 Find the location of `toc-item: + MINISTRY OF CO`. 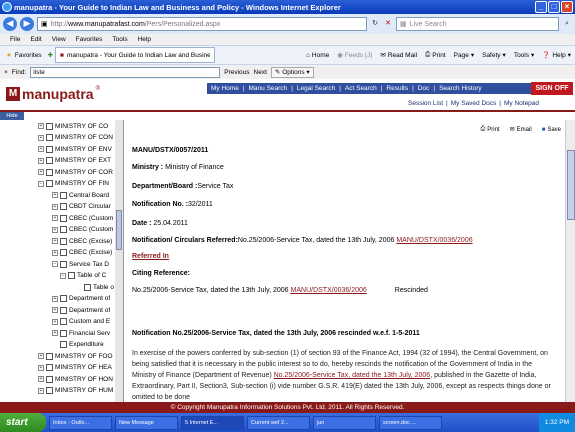

toc-item: + MINISTRY OF CO is located at coordinates (73, 126).